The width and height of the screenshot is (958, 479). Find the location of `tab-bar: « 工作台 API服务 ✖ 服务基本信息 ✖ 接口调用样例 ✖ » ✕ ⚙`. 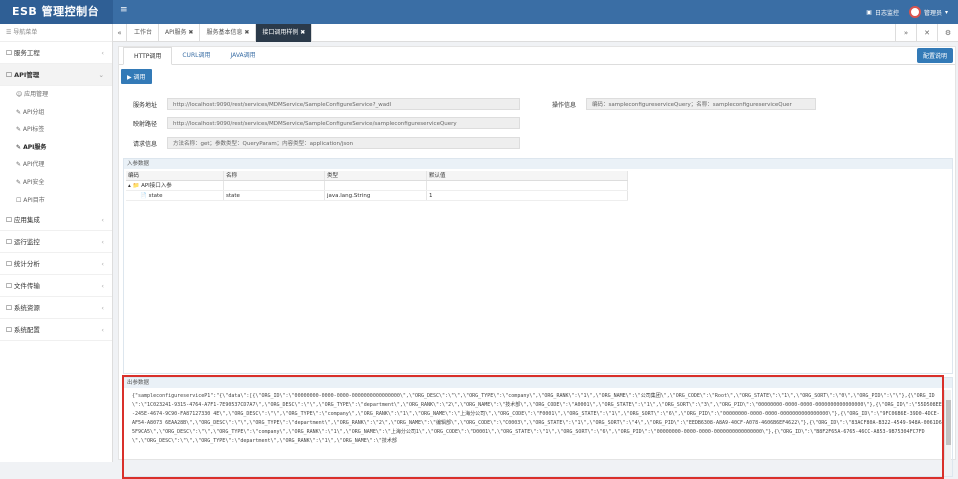

tab-bar: « 工作台 API服务 ✖ 服务基本信息 ✖ 接口调用样例 ✖ » ✕ ⚙ is located at coordinates (535, 33).